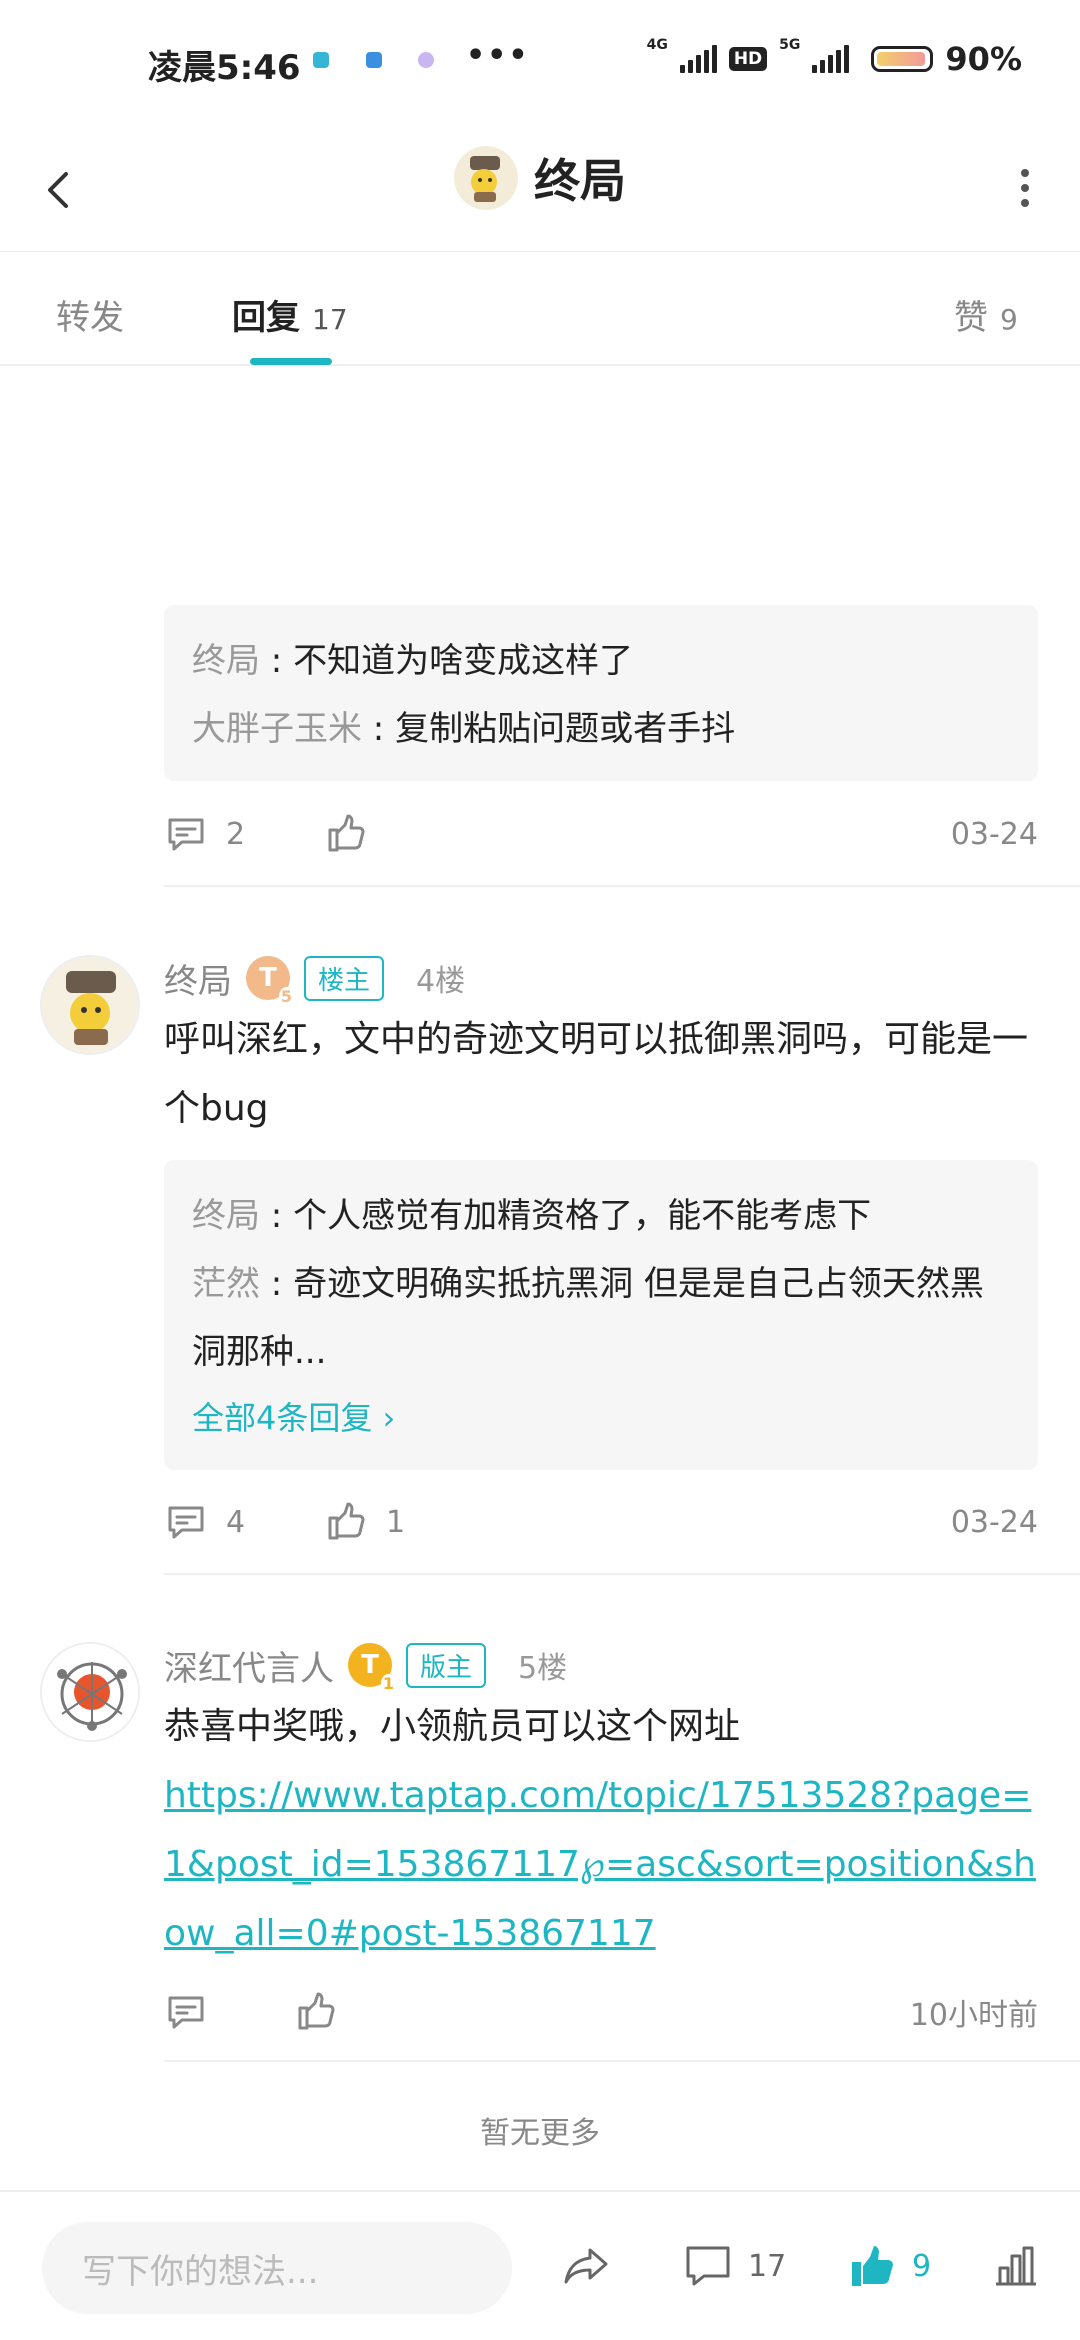  I want to click on hd-icon: HD, so click(748, 59).